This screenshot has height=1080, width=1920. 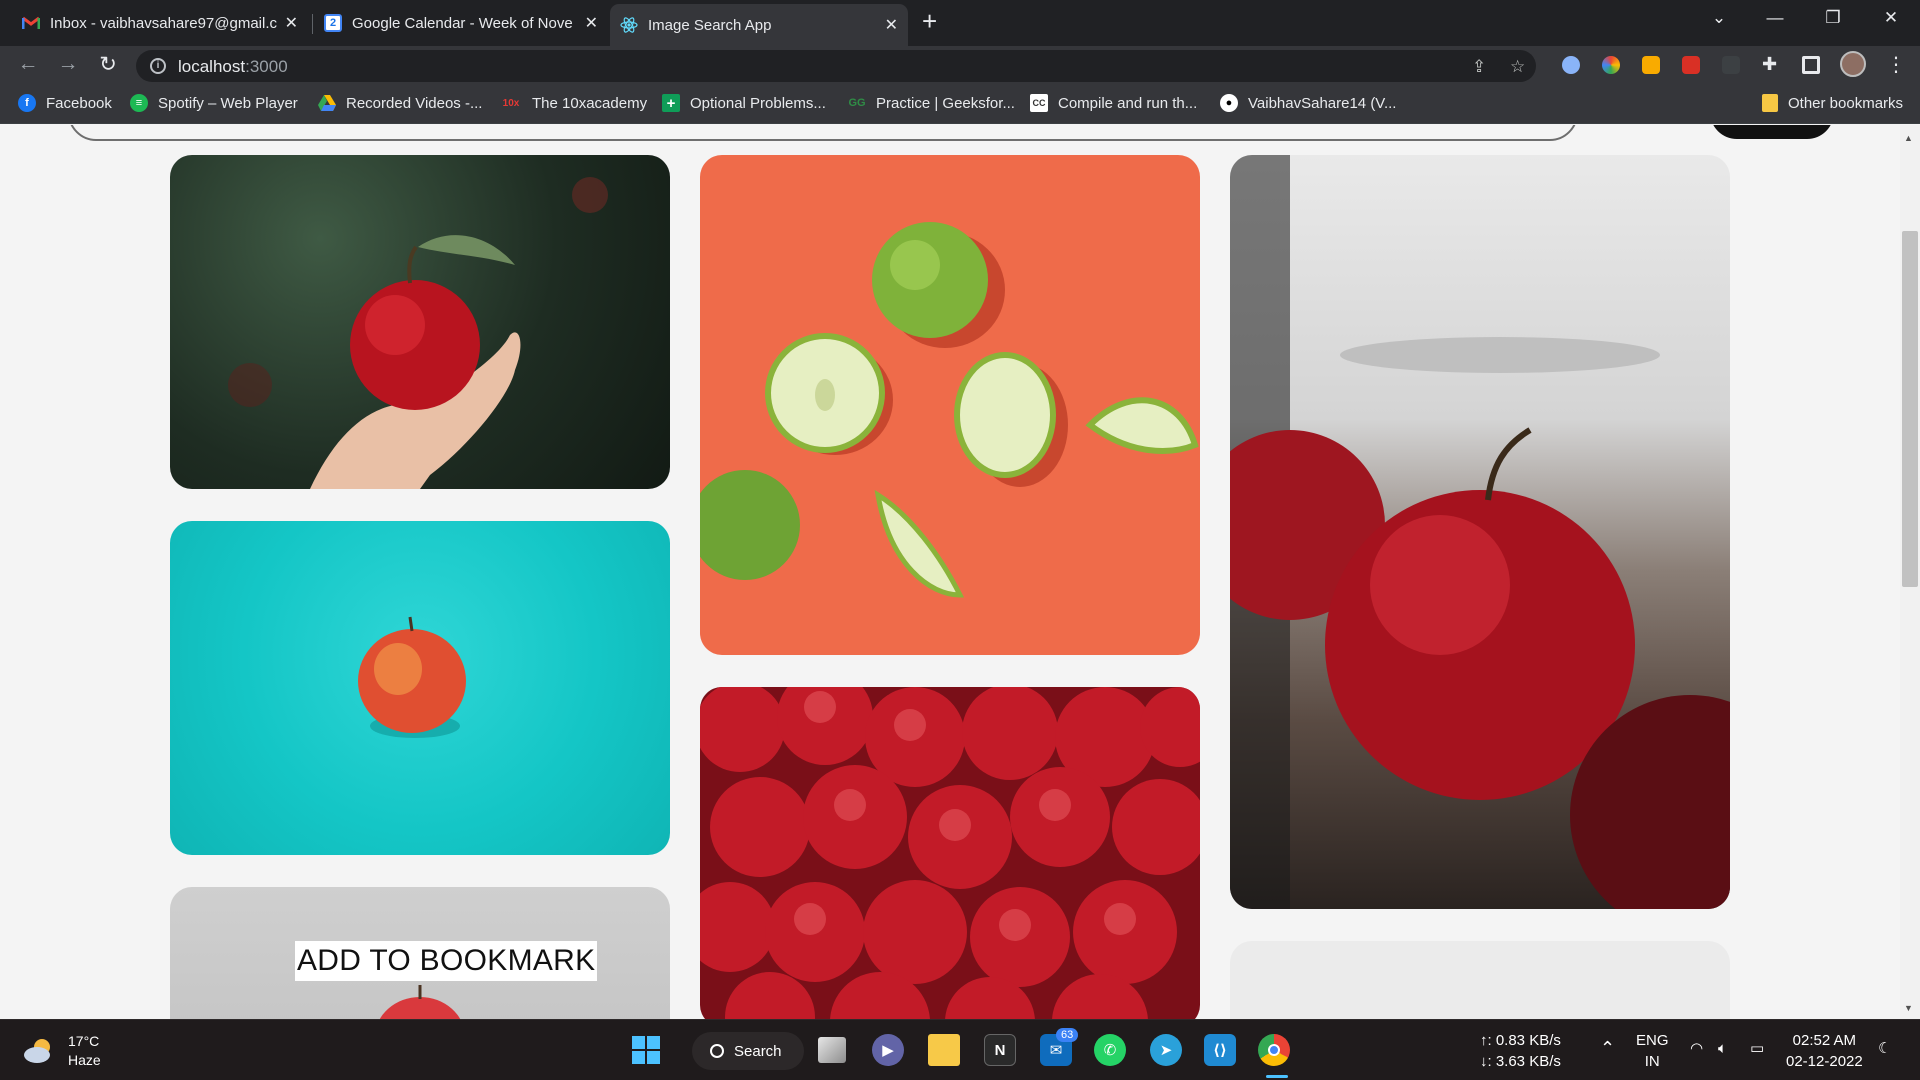 What do you see at coordinates (832, 1050) in the screenshot?
I see `task-view-icon` at bounding box center [832, 1050].